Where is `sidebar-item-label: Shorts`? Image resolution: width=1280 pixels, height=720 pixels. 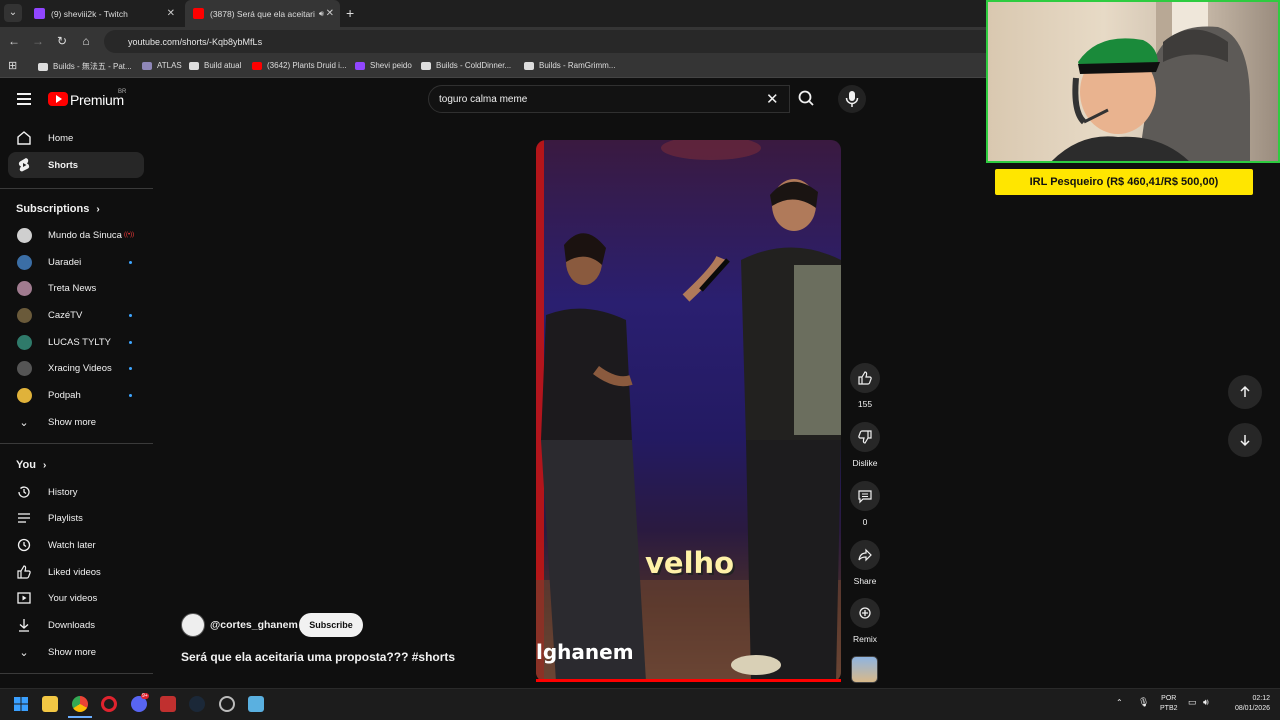
sidebar-item-label: Shorts is located at coordinates (63, 165).